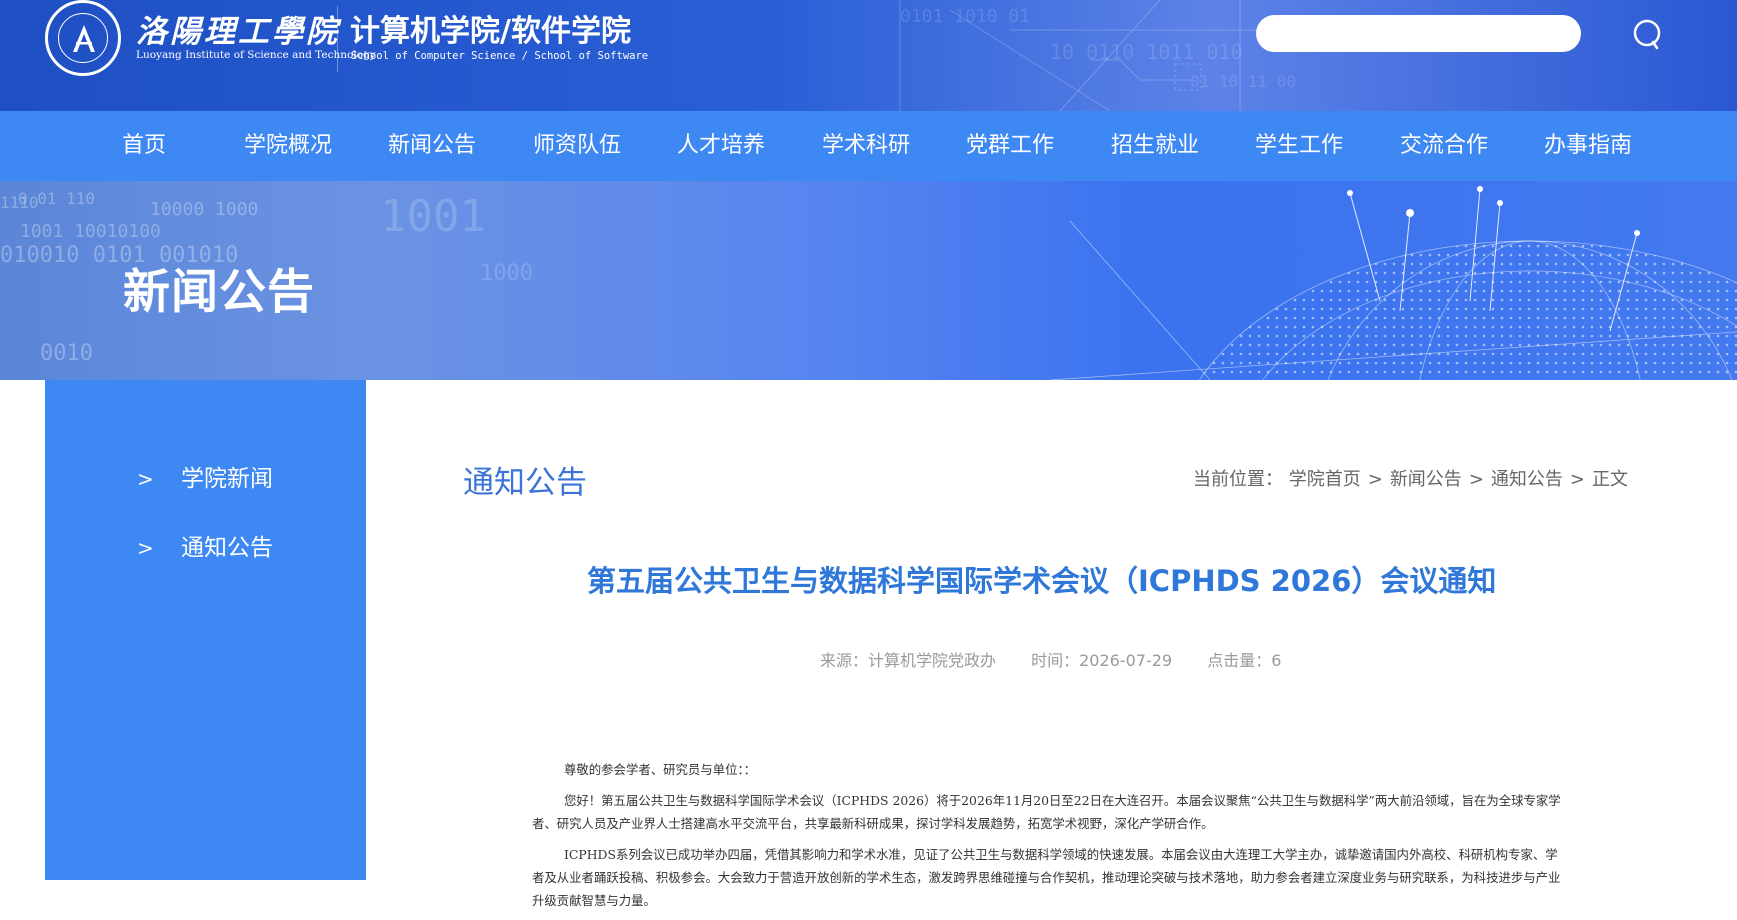  What do you see at coordinates (205, 630) in the screenshot?
I see `sidebar: > 学院新闻 > 通知公告` at bounding box center [205, 630].